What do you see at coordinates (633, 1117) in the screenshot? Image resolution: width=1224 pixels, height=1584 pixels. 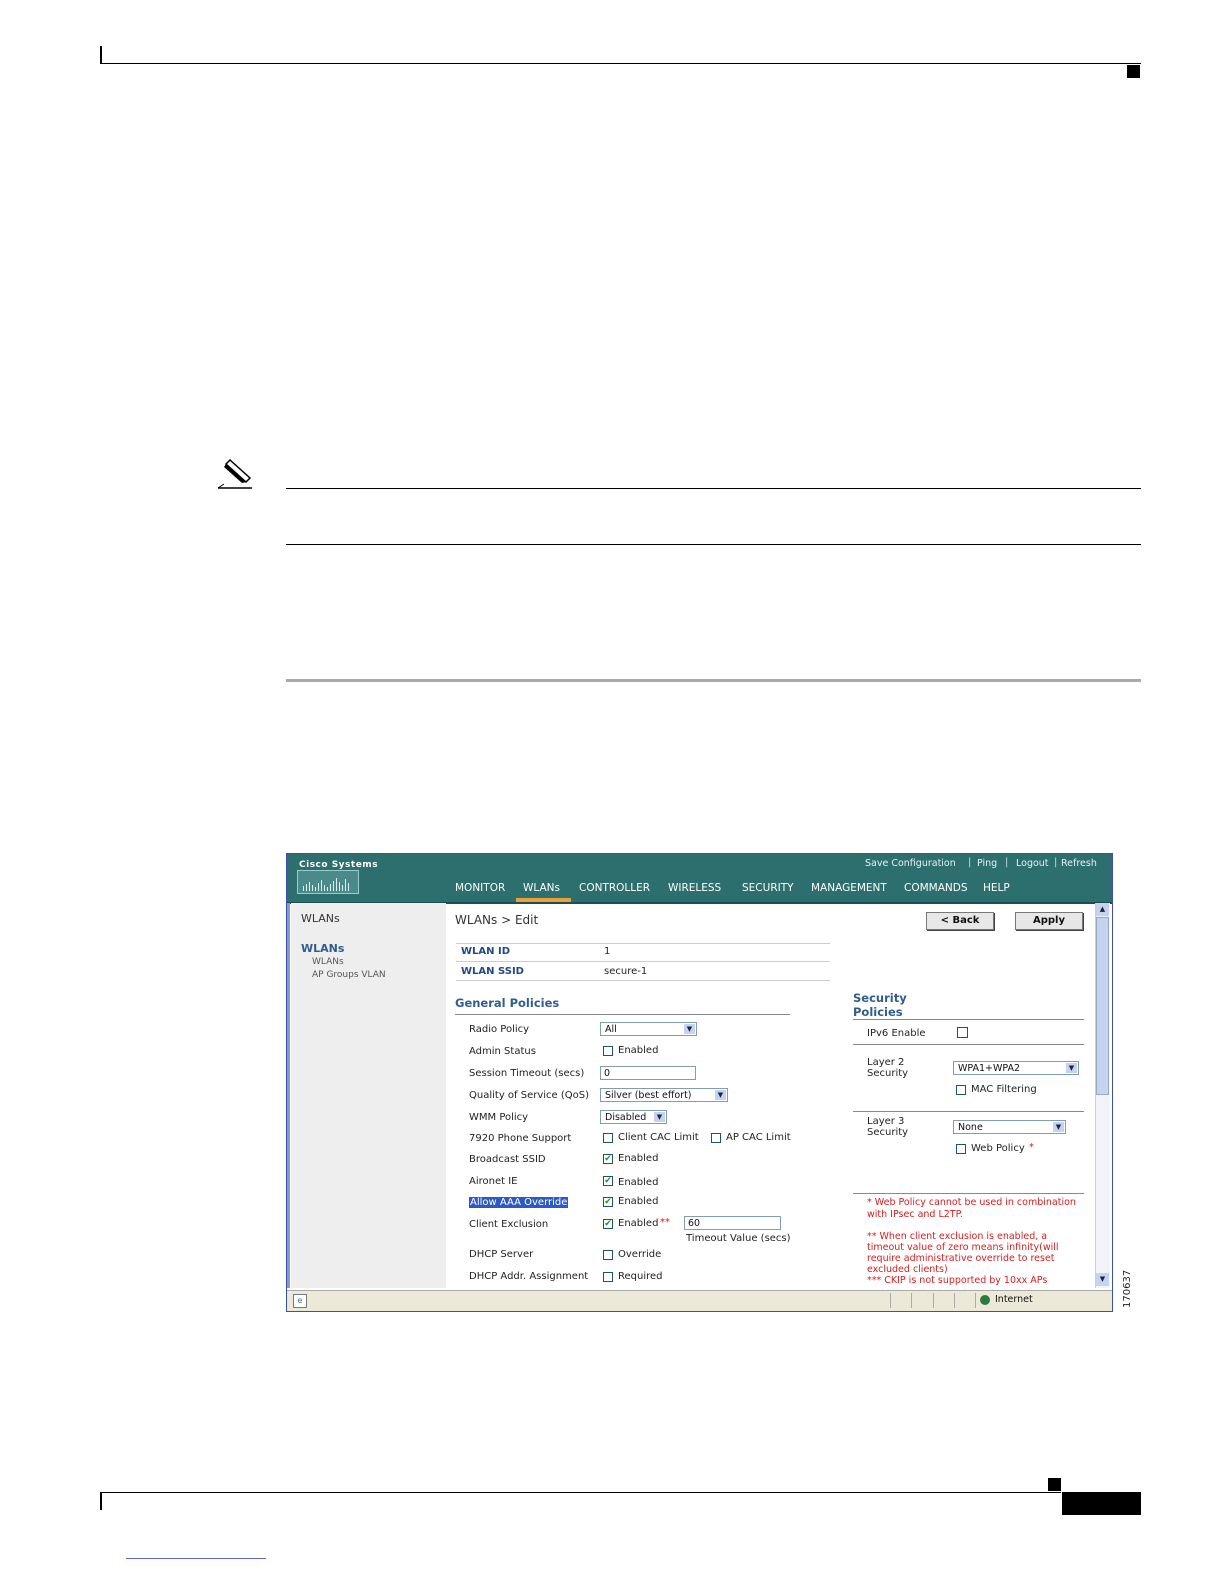 I see `wmm-policy-select: Disabled ▼` at bounding box center [633, 1117].